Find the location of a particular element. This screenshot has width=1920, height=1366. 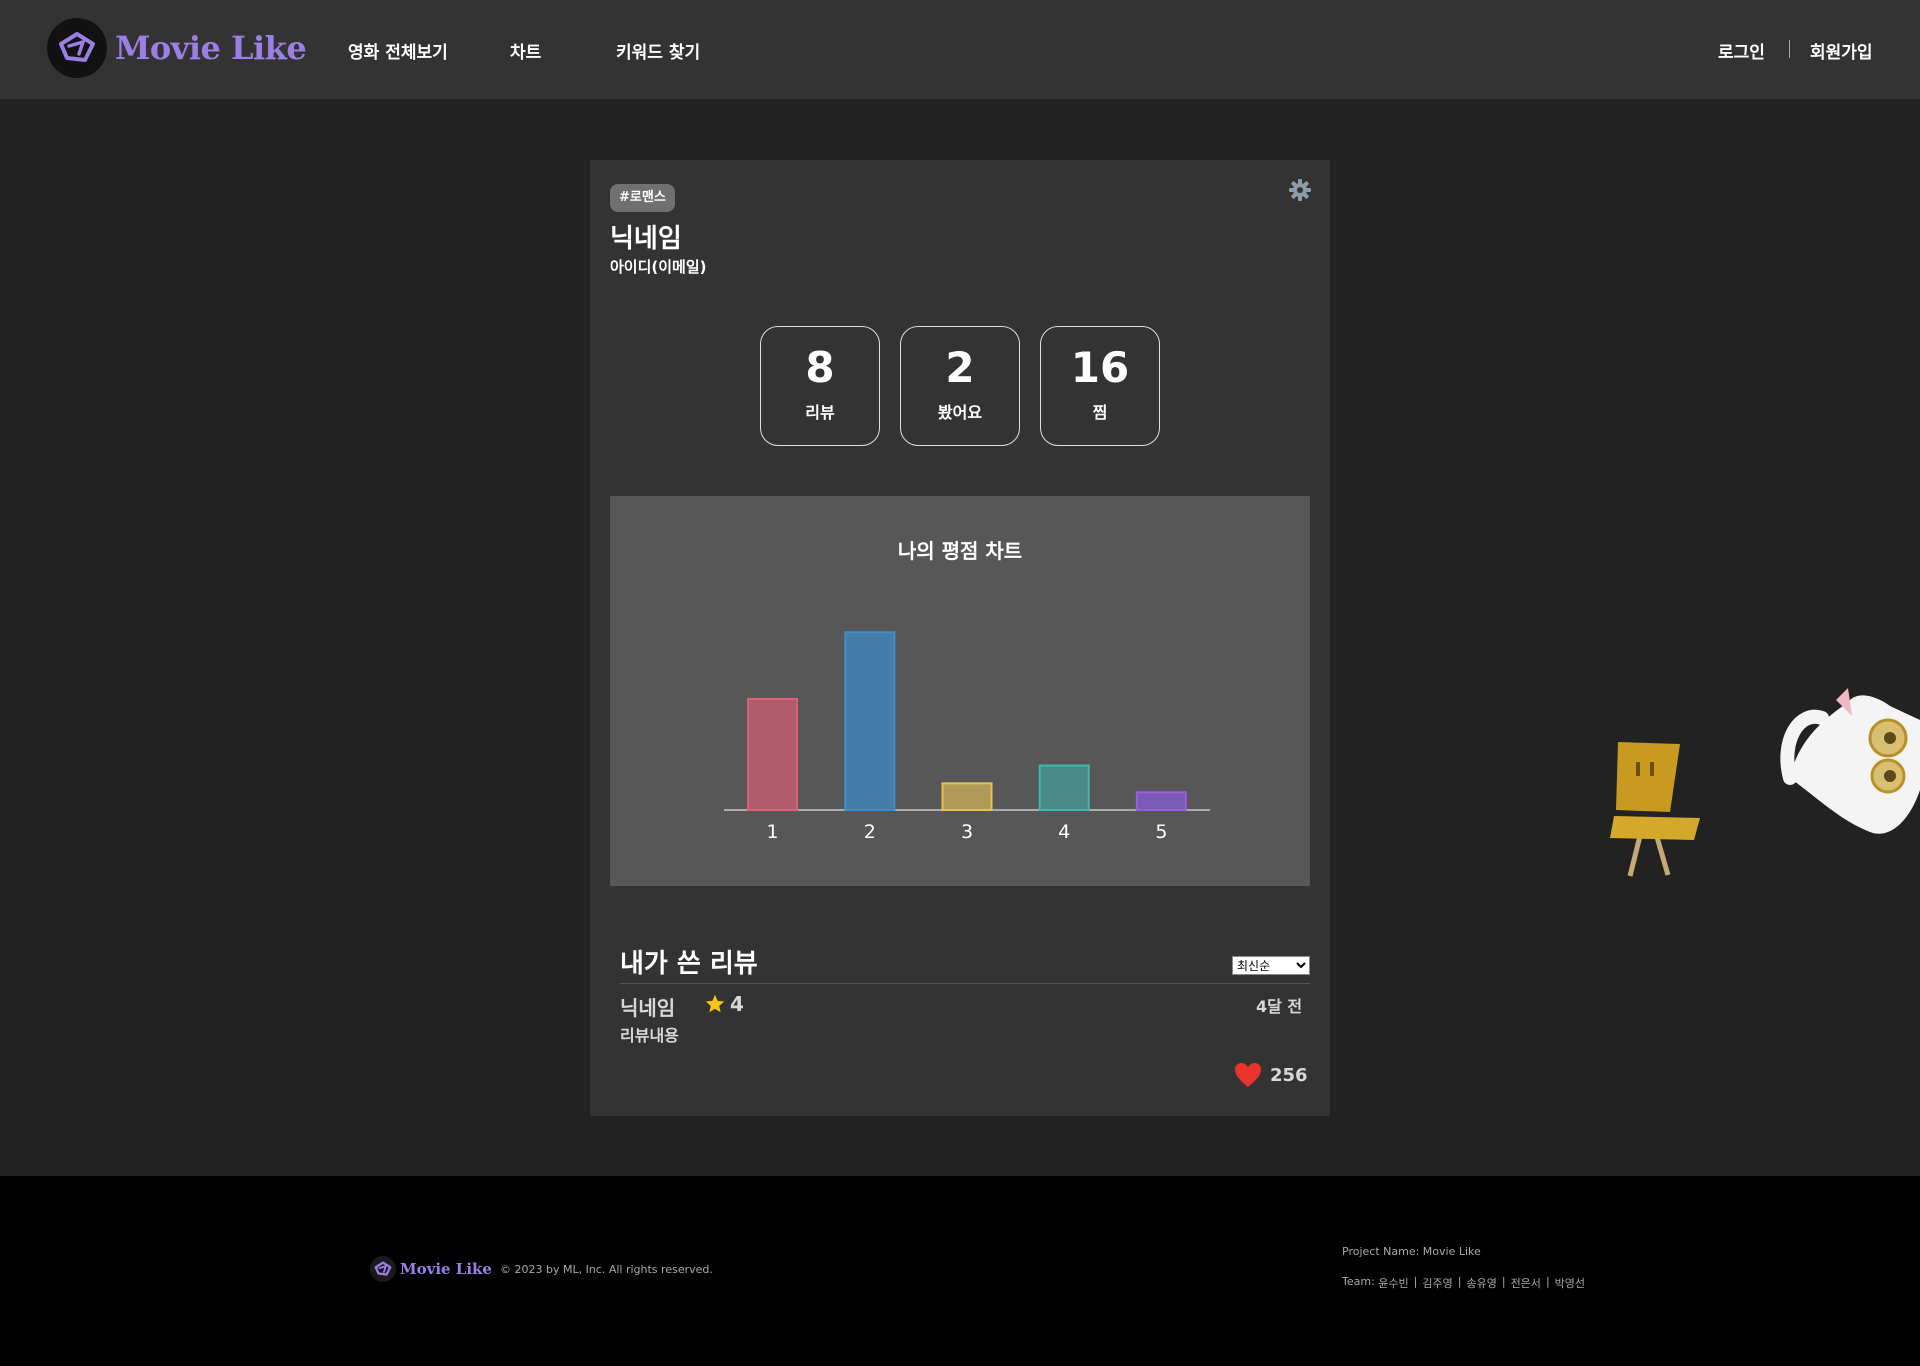

stat-value: 2 is located at coordinates (960, 367).